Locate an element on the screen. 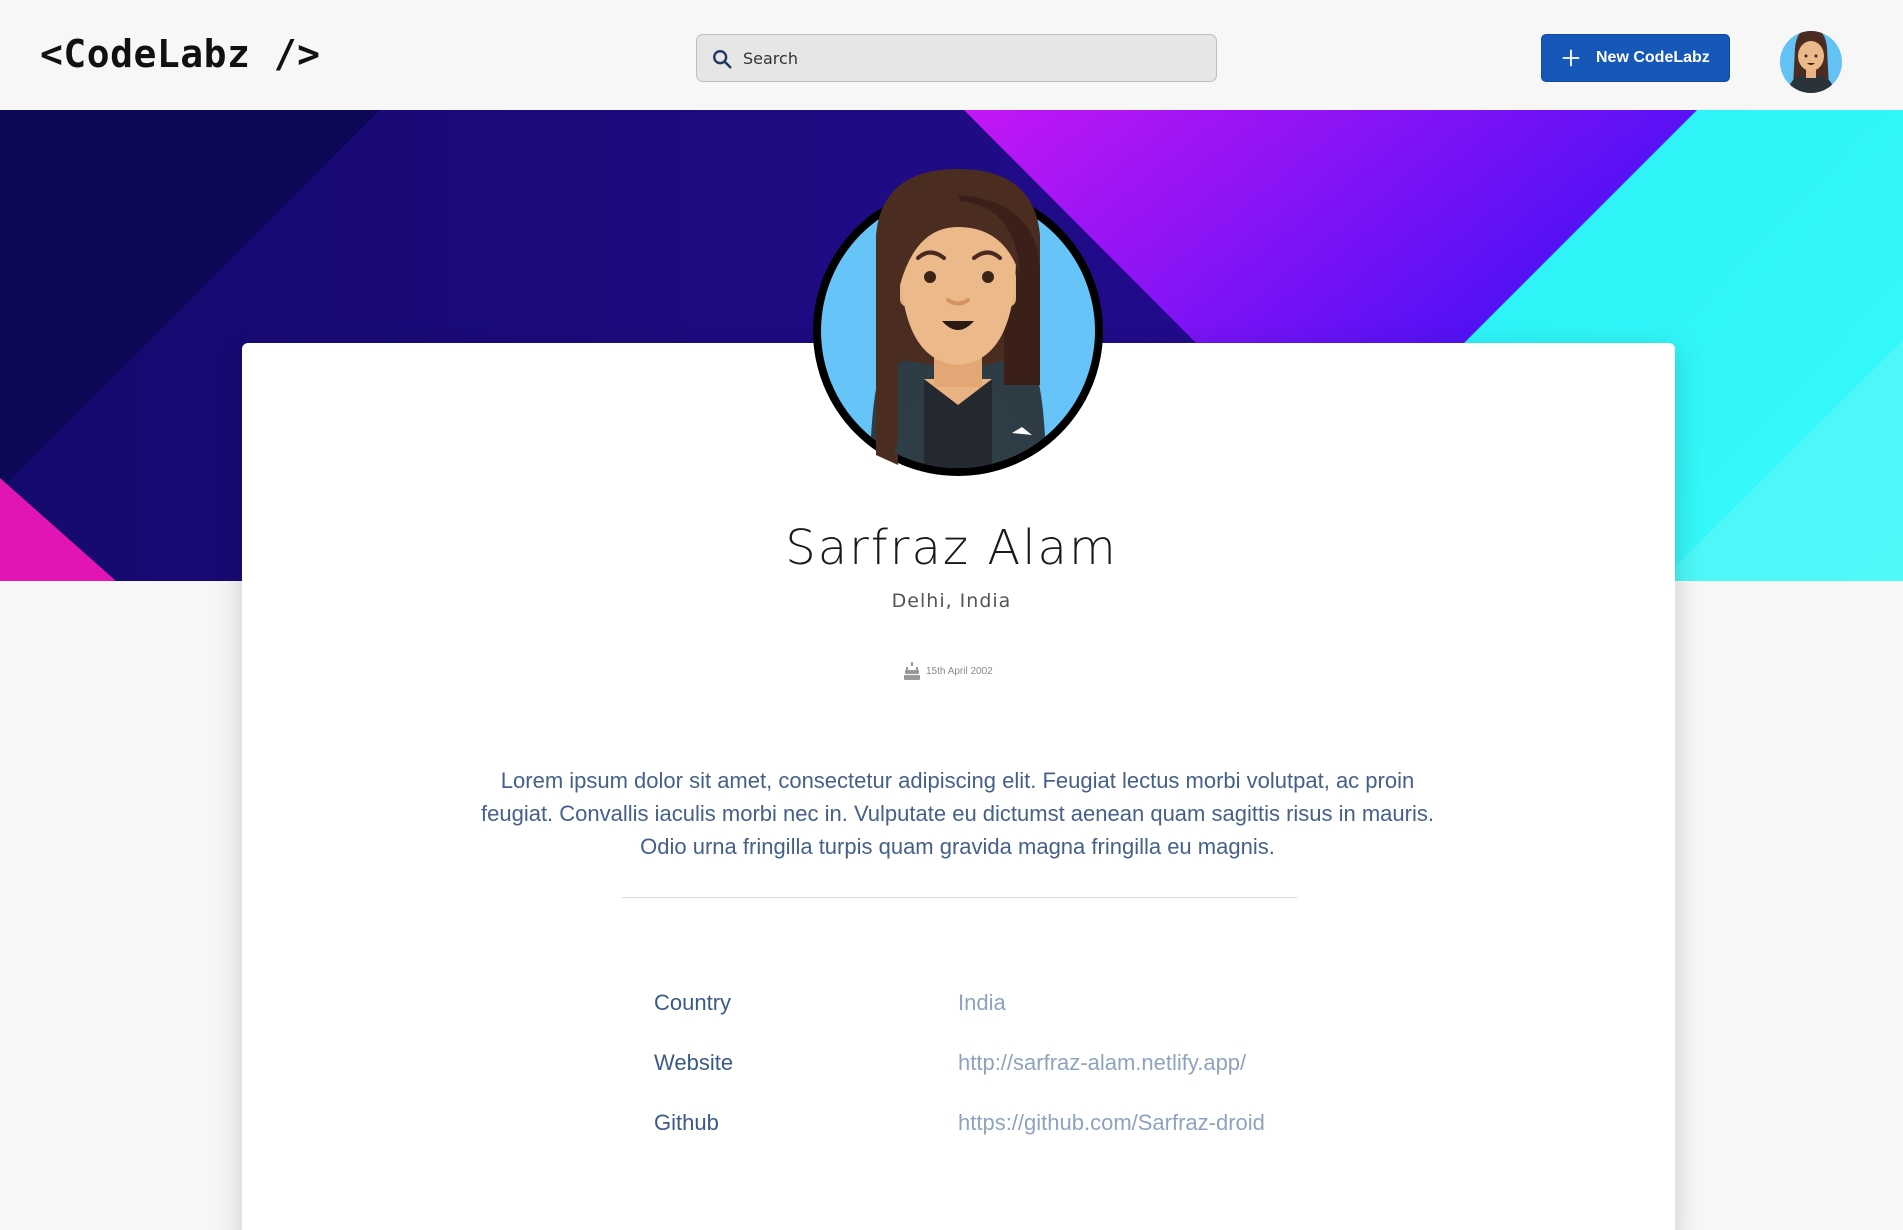  github-link: https://github.com/Sarfraz-droid is located at coordinates (1111, 1123).